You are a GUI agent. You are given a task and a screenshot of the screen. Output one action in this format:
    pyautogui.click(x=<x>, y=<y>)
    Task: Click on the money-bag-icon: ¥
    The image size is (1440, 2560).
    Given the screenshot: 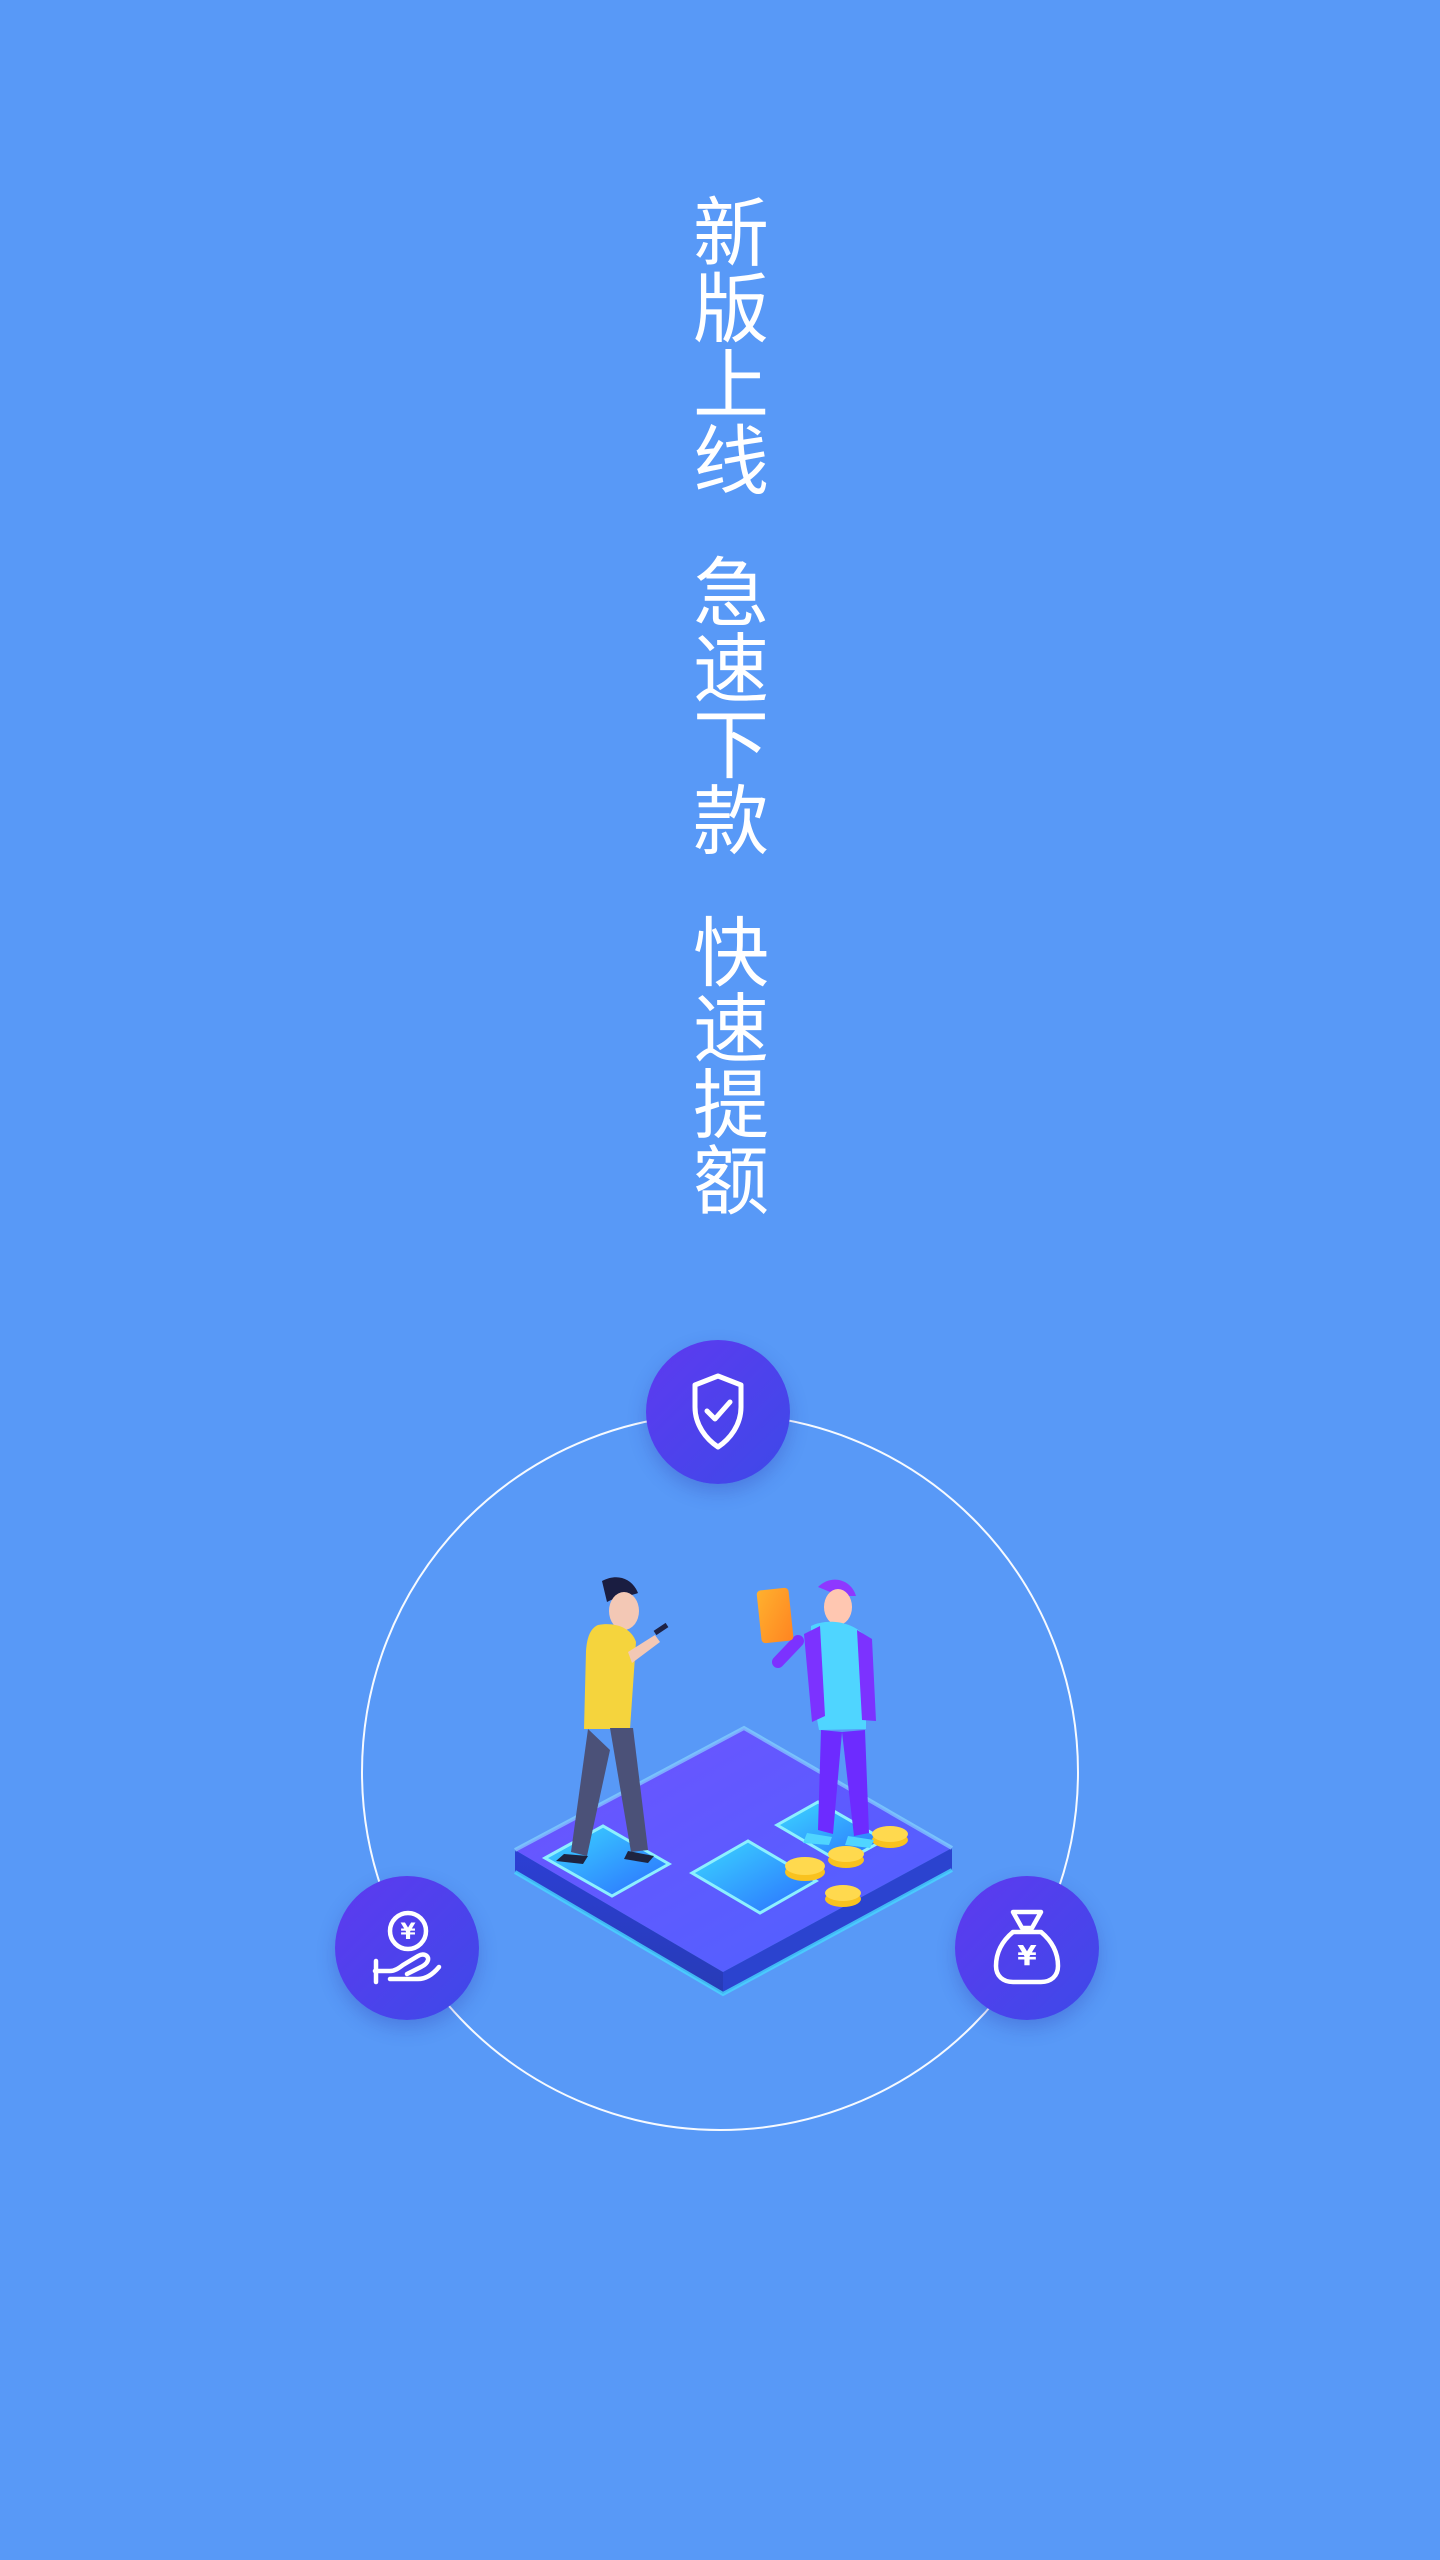 What is the action you would take?
    pyautogui.click(x=1027, y=1947)
    